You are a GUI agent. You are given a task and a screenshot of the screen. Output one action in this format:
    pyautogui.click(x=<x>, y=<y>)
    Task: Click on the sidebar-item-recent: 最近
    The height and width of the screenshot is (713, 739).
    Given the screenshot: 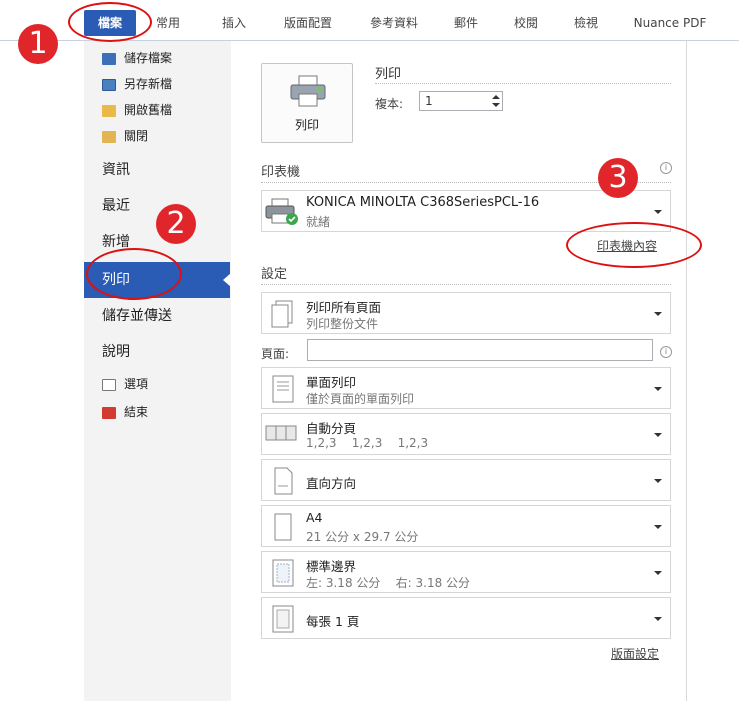 What is the action you would take?
    pyautogui.click(x=116, y=206)
    